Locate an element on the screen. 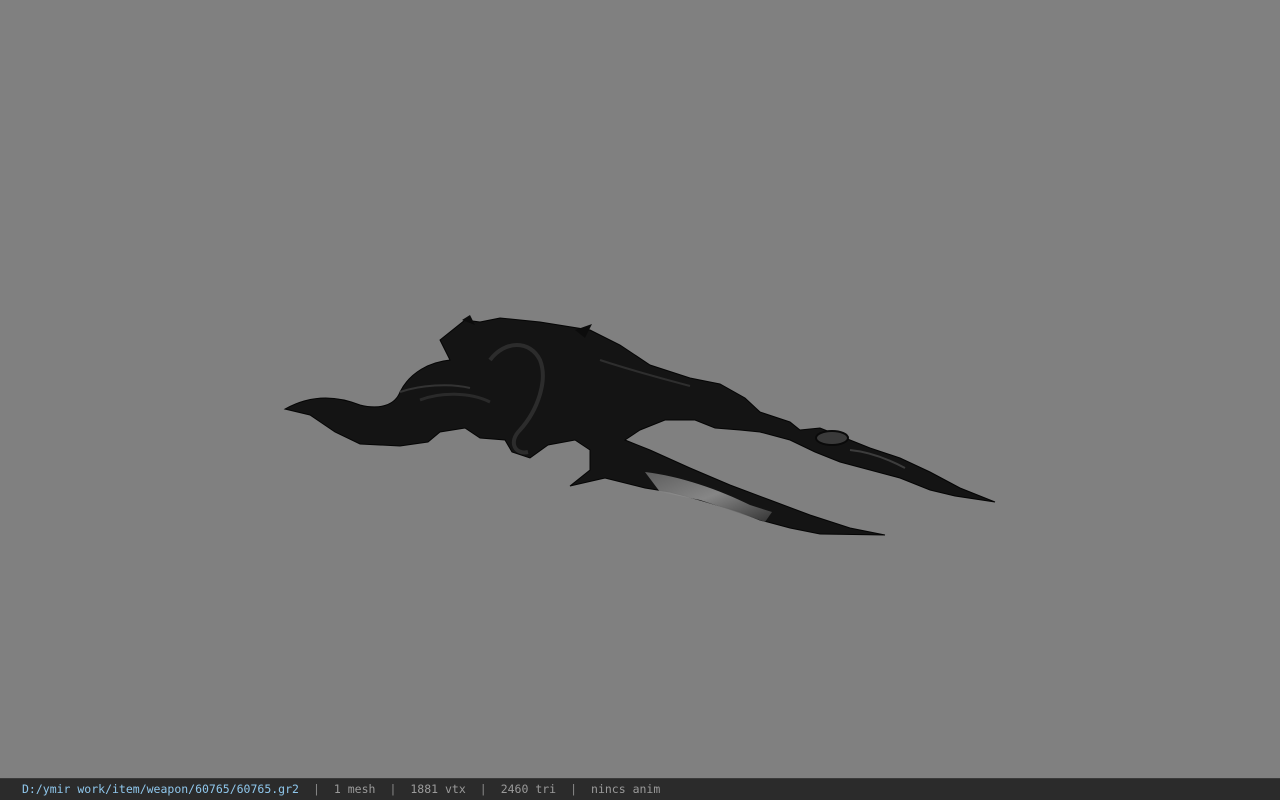  file-path: D:/ymir work/item/weapon/60765/60765.gr2 is located at coordinates (160, 789).